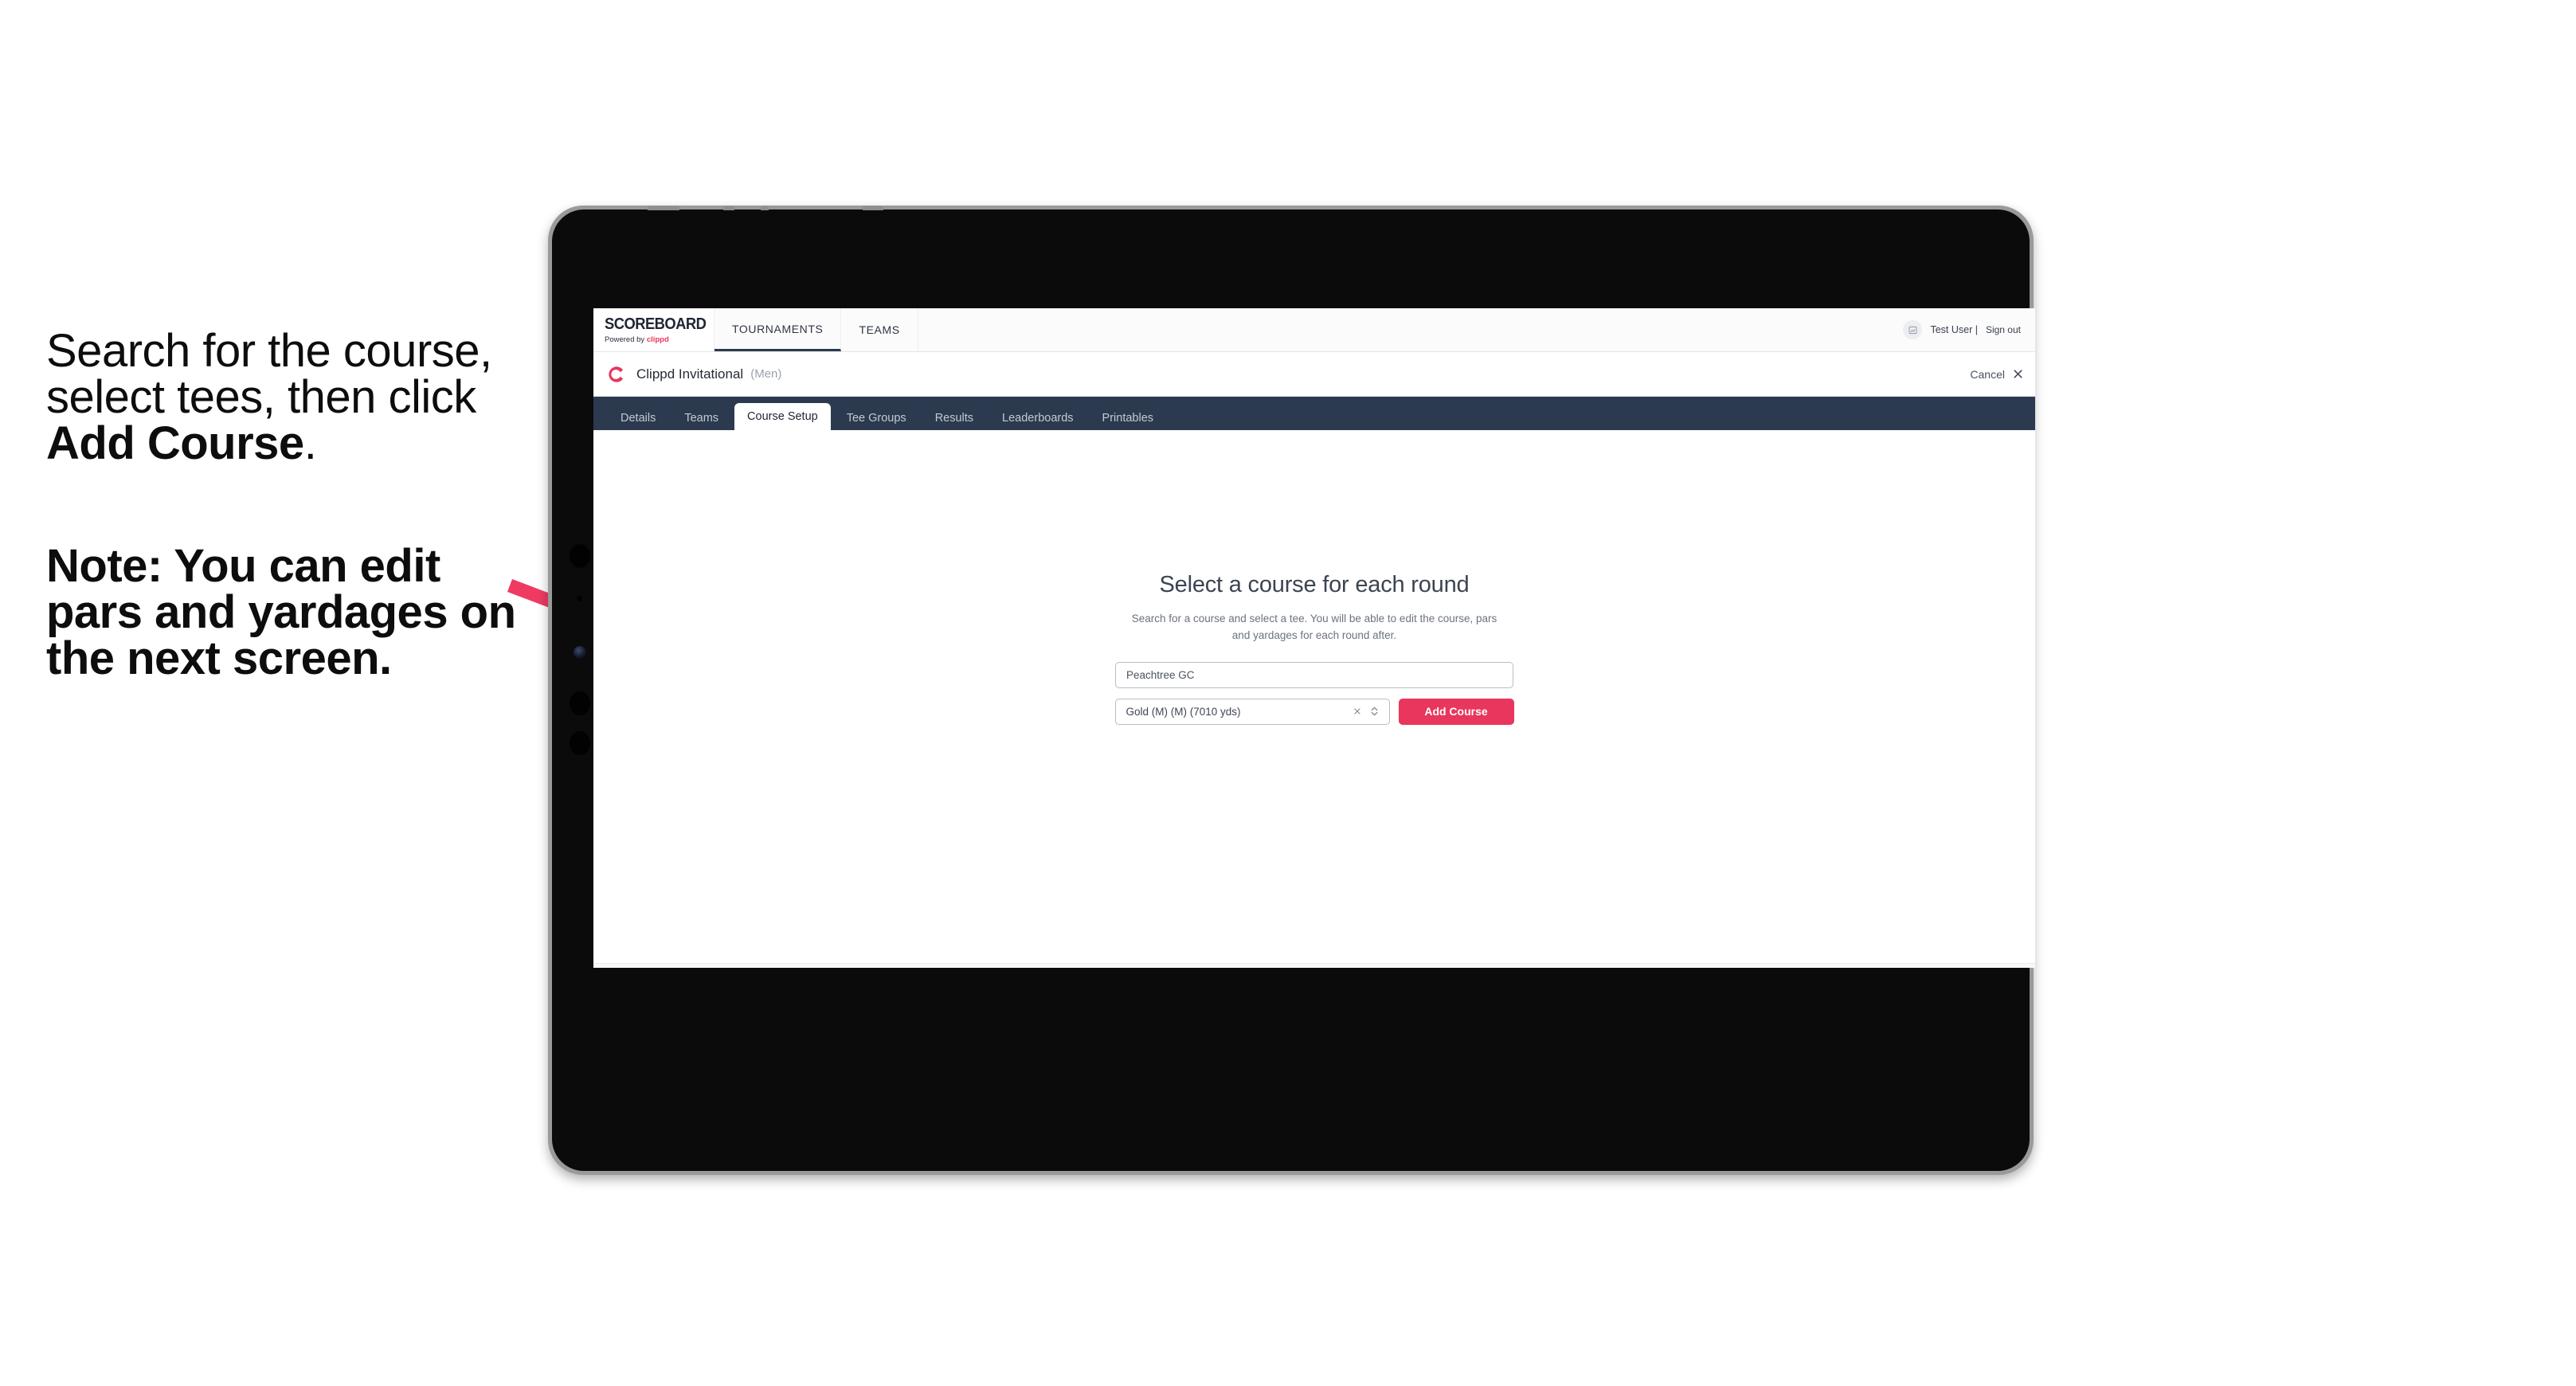 The width and height of the screenshot is (2576, 1386). I want to click on tee-selection-row: Gold (M) (M) (7010 yds) Add Course, so click(1314, 711).